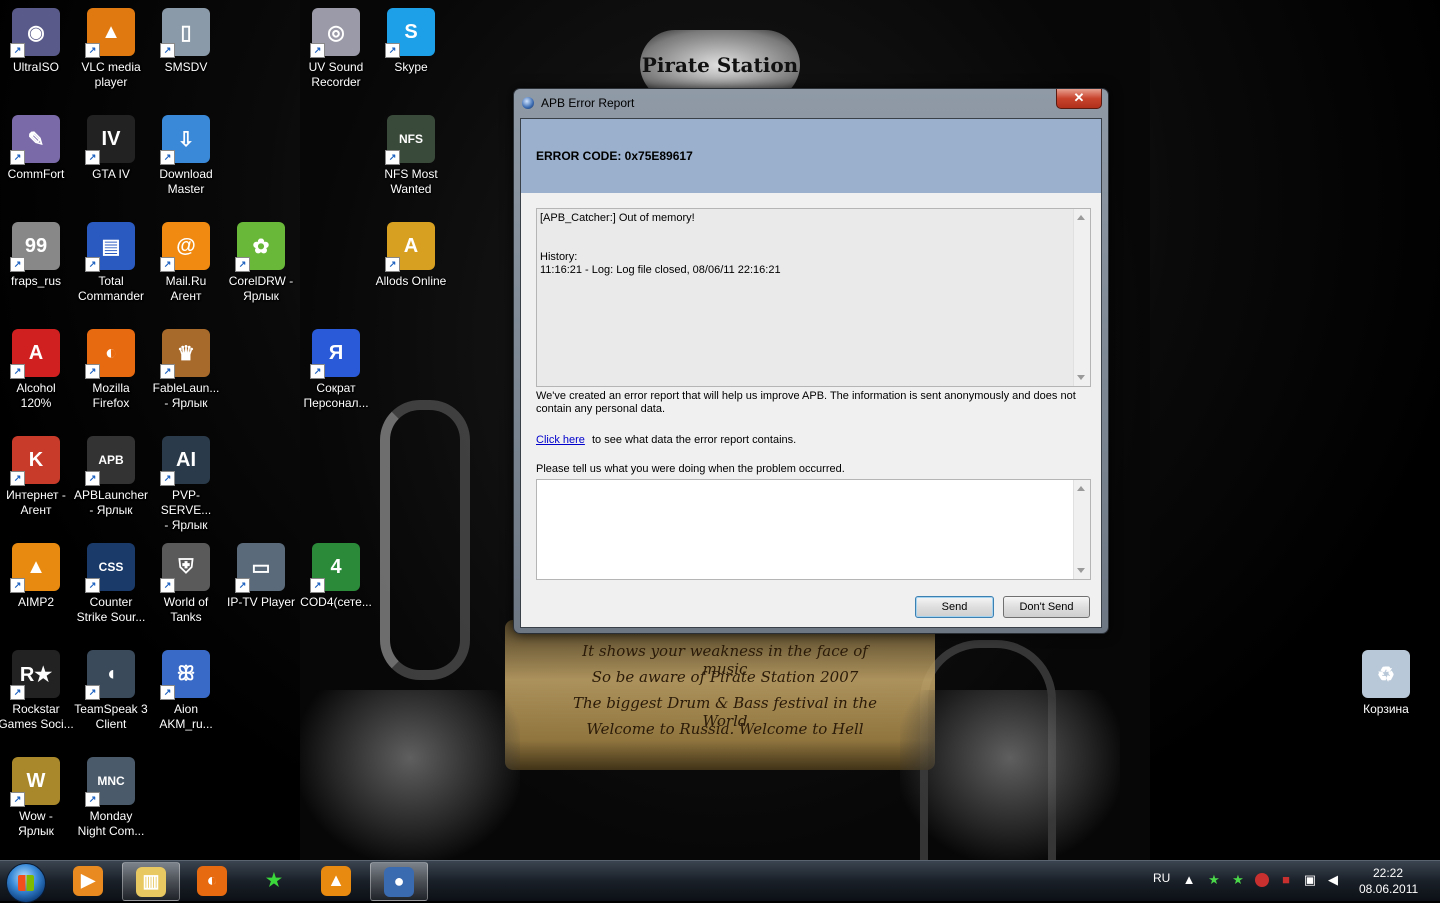  What do you see at coordinates (1161, 878) in the screenshot?
I see `language-indicator: RU` at bounding box center [1161, 878].